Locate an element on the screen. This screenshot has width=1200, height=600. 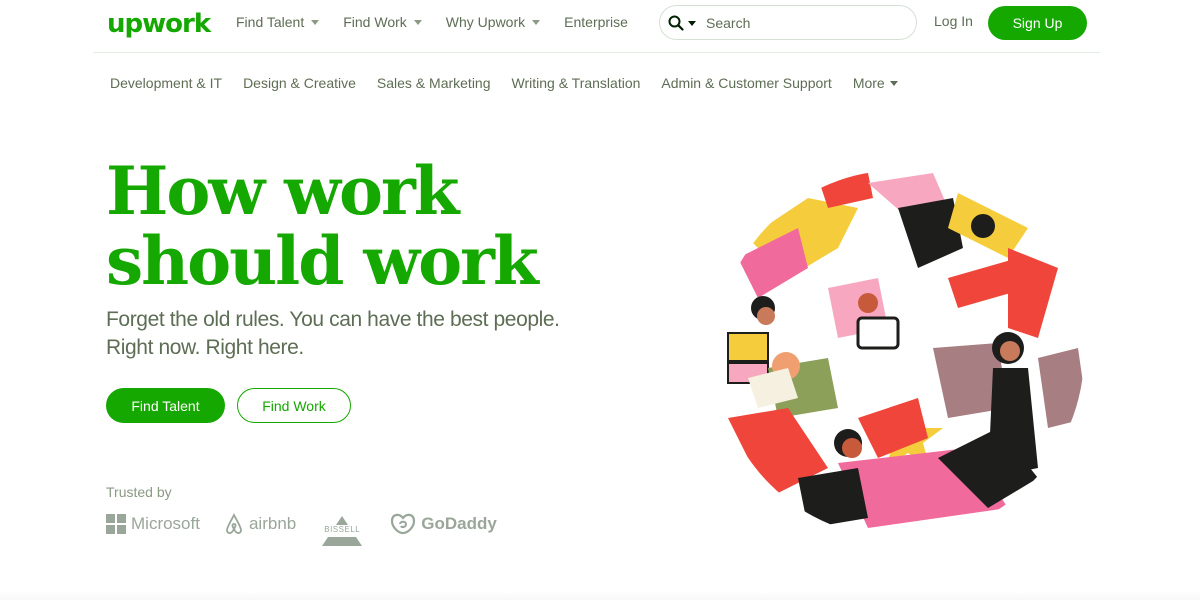
bissell-logo: BISSELL is located at coordinates (342, 530).